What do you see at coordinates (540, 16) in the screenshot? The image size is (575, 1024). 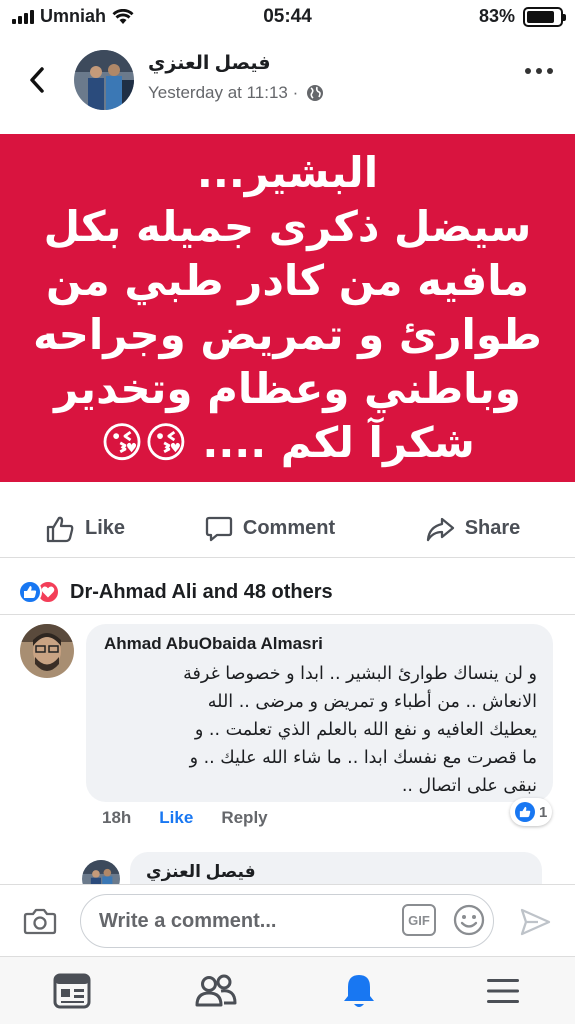 I see `battery-fill` at bounding box center [540, 16].